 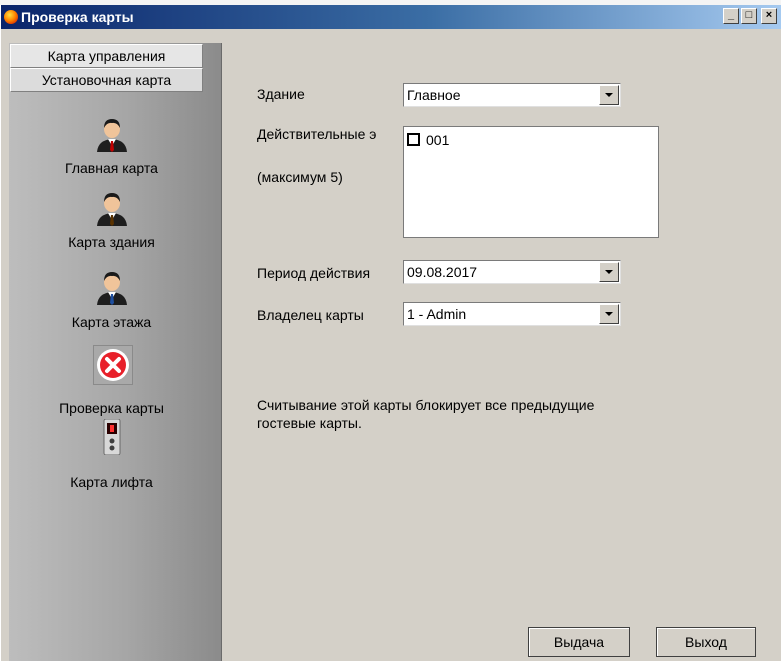 I want to click on floors-list: 001, so click(x=531, y=182).